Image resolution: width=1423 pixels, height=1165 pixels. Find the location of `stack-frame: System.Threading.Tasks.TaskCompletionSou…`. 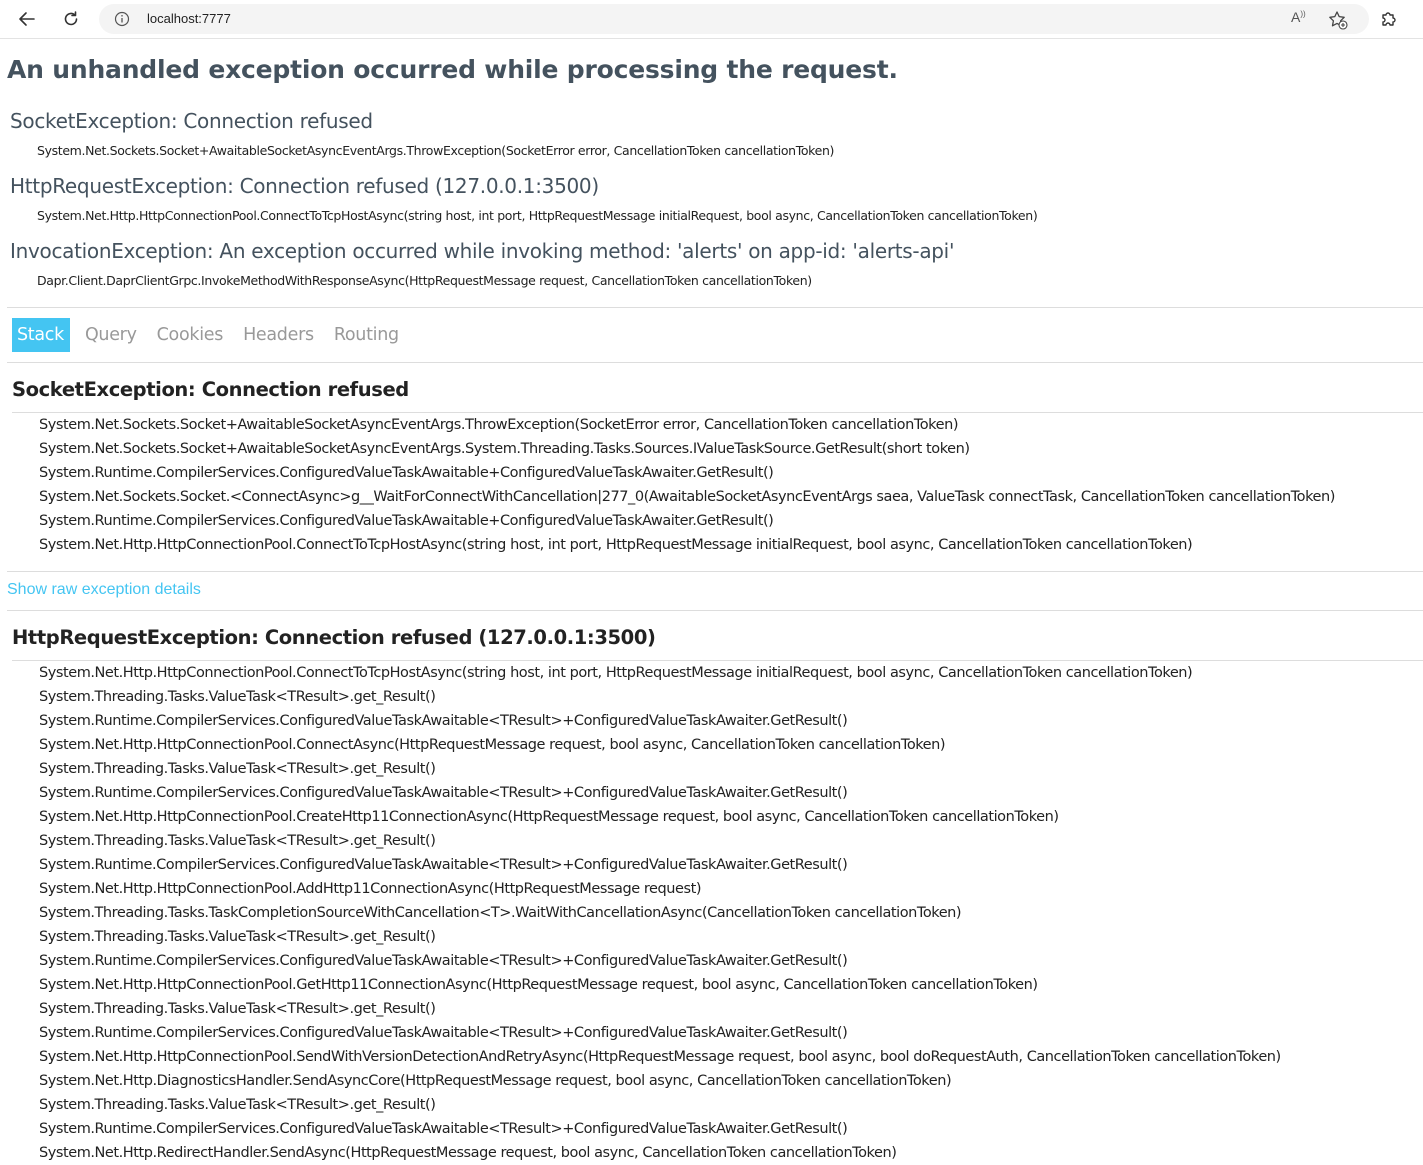

stack-frame: System.Threading.Tasks.TaskCompletionSou… is located at coordinates (717, 913).